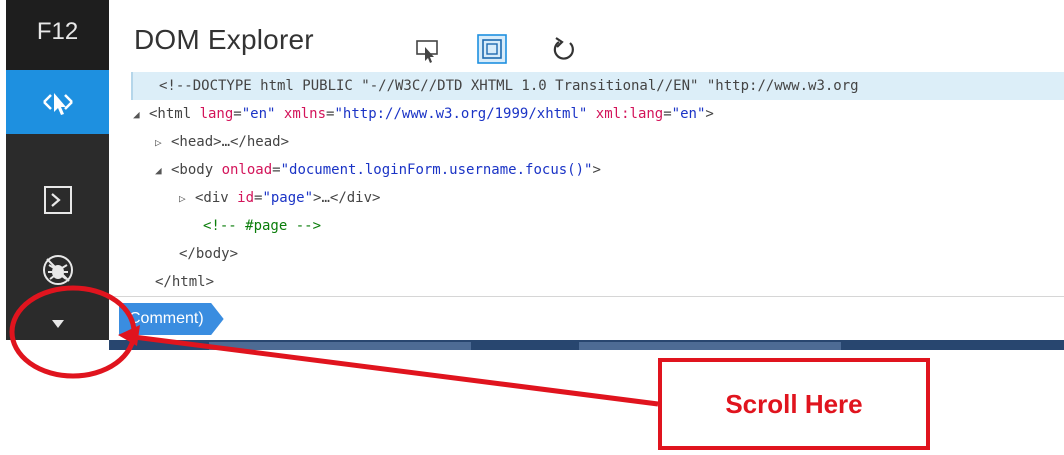  I want to click on arrow-head-icon, so click(129, 335).